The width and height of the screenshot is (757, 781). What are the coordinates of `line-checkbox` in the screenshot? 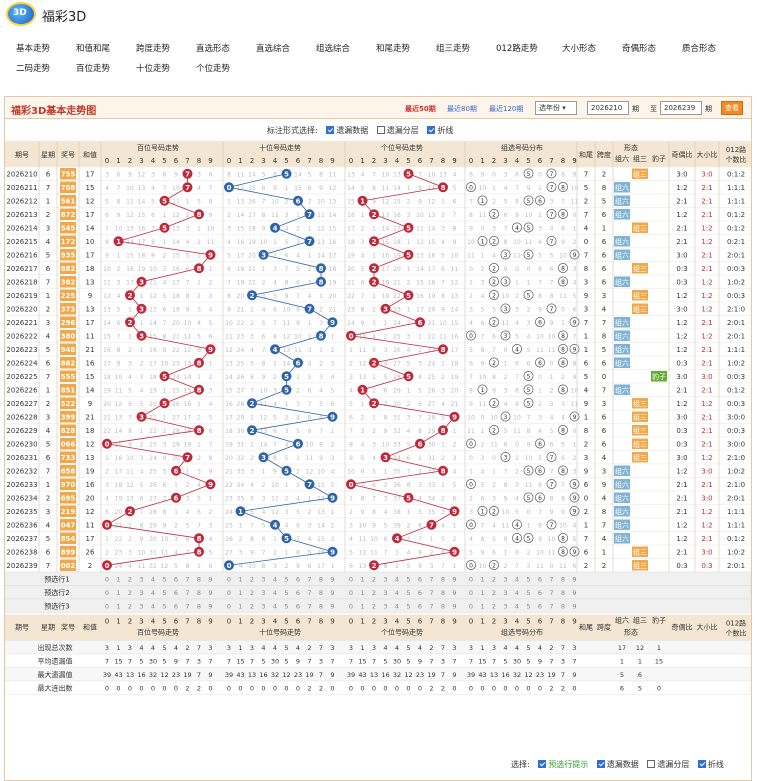 It's located at (431, 129).